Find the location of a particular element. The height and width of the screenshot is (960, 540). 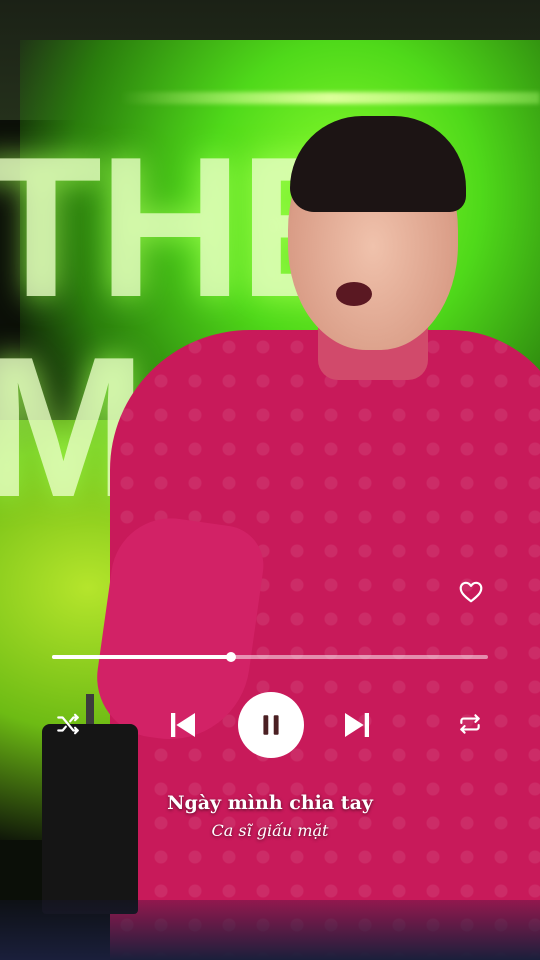

progress-fill is located at coordinates (141, 657).